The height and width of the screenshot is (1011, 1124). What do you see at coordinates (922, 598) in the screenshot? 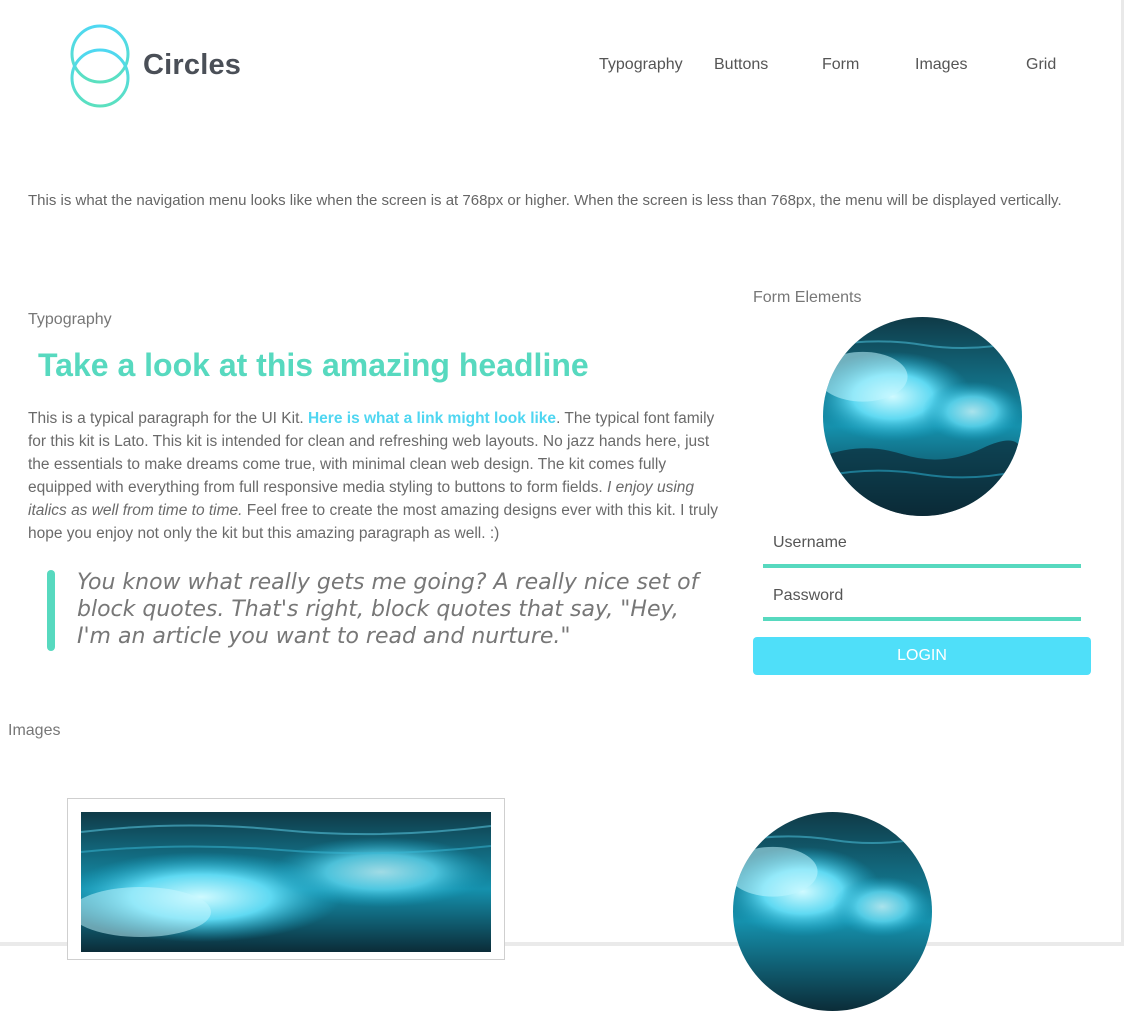
I see `password-field` at bounding box center [922, 598].